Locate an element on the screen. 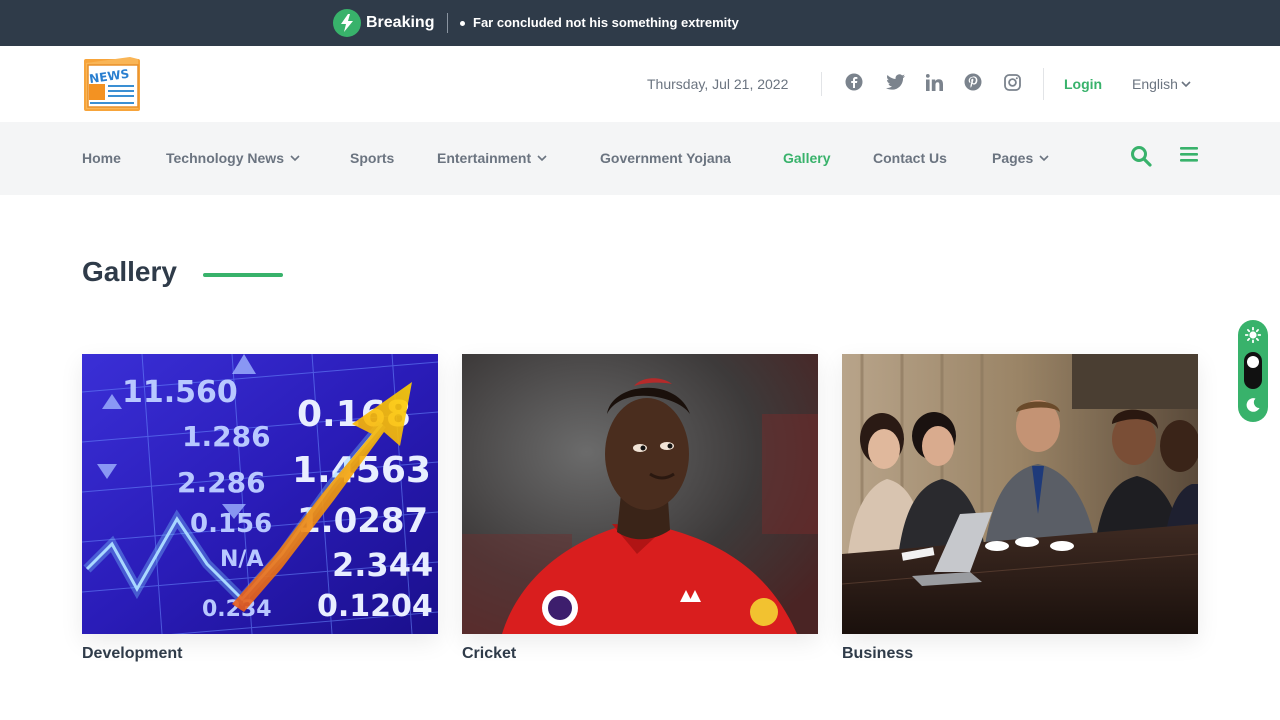 The image size is (1280, 720). theme-toggle is located at coordinates (1253, 371).